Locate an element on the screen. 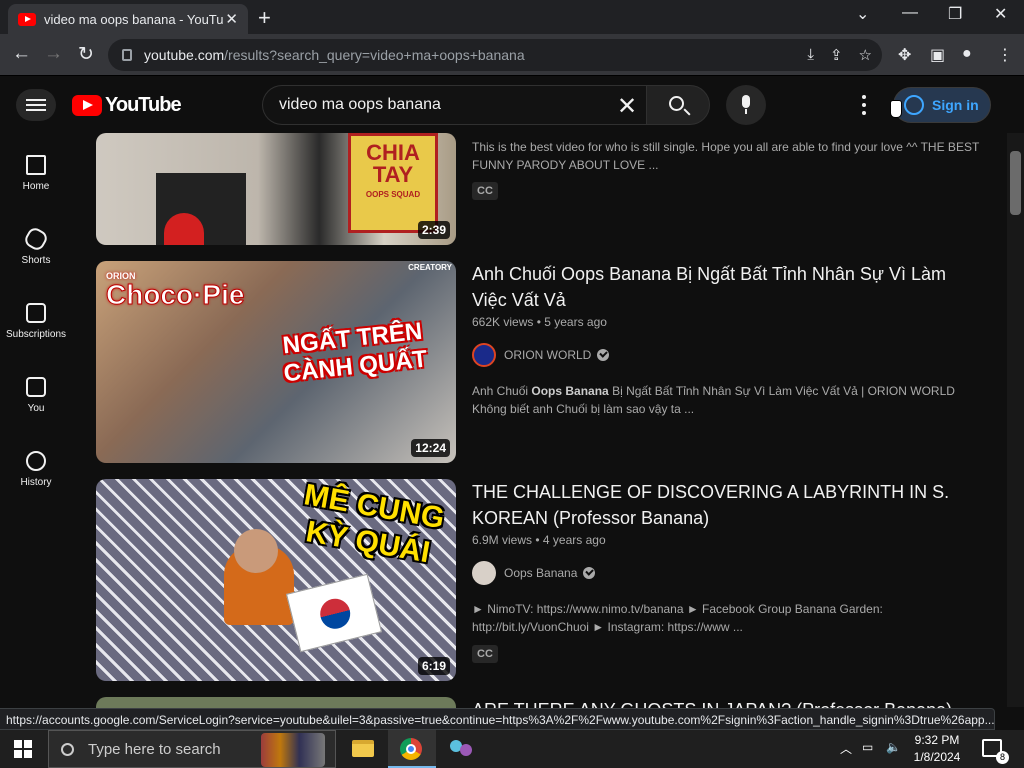 This screenshot has height=768, width=1024. sign-in-button: Sign in is located at coordinates (942, 105).